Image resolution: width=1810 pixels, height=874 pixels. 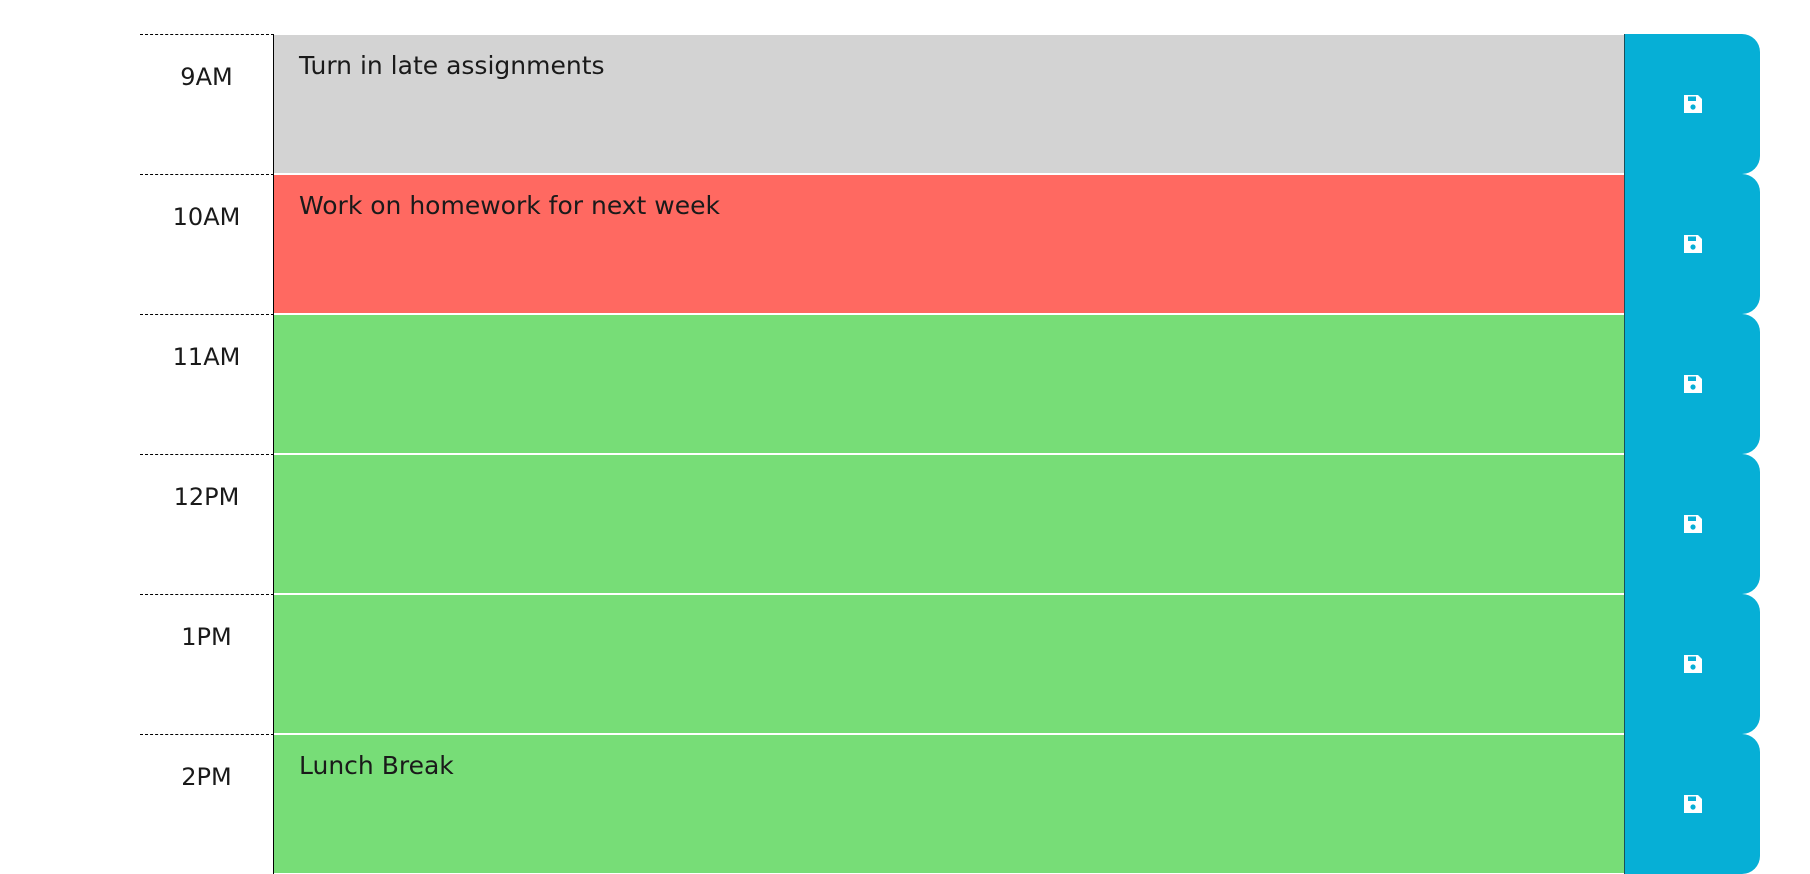 I want to click on hour-label: 12PM, so click(x=207, y=524).